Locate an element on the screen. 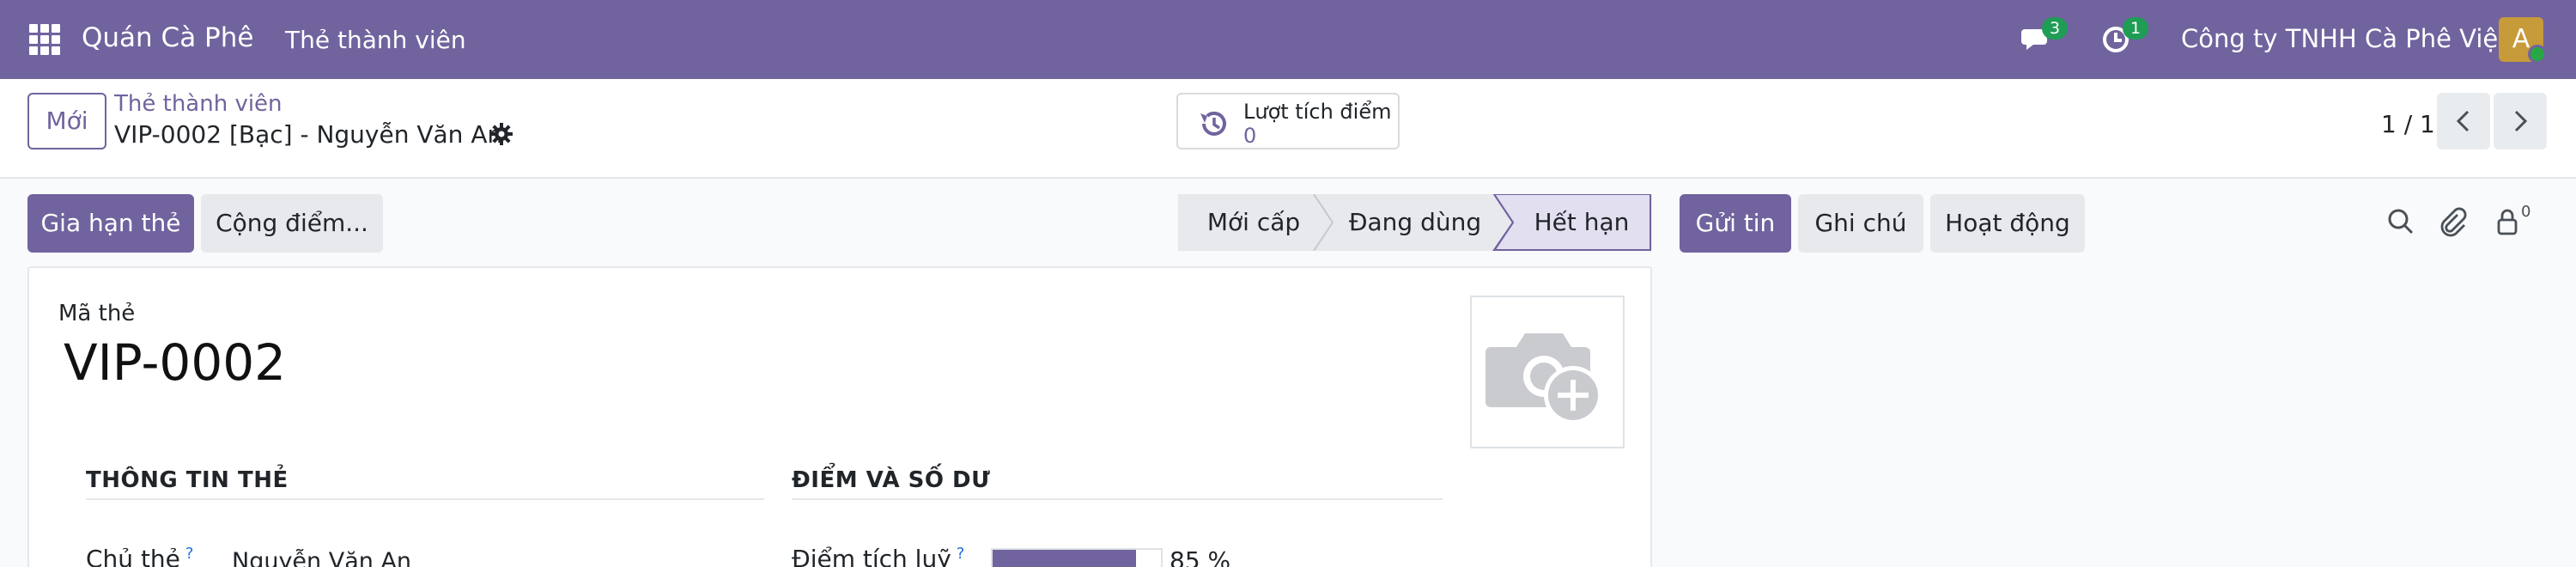  messages-count-badge: 3 is located at coordinates (2055, 28).